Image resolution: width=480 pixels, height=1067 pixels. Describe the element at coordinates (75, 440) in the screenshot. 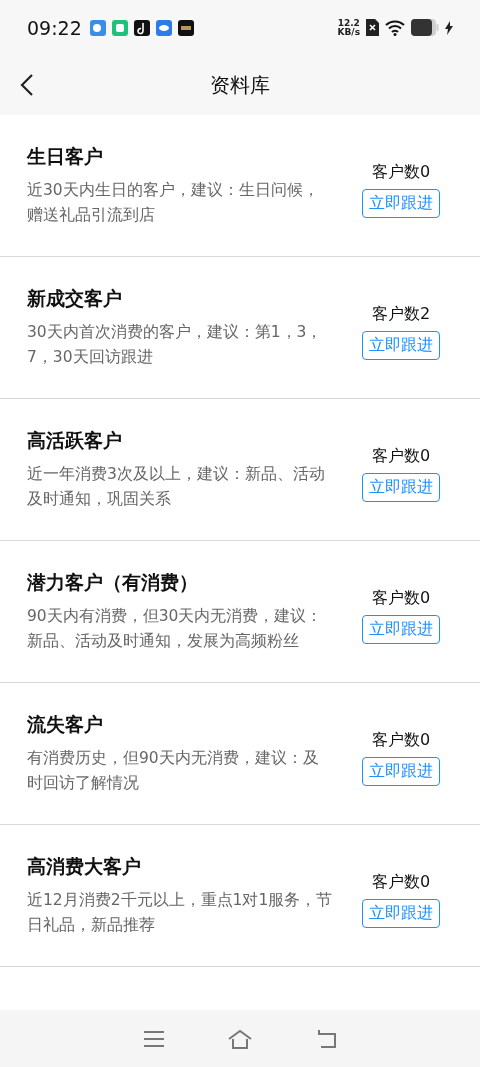

I see `category-title: 高活跃客户` at that location.